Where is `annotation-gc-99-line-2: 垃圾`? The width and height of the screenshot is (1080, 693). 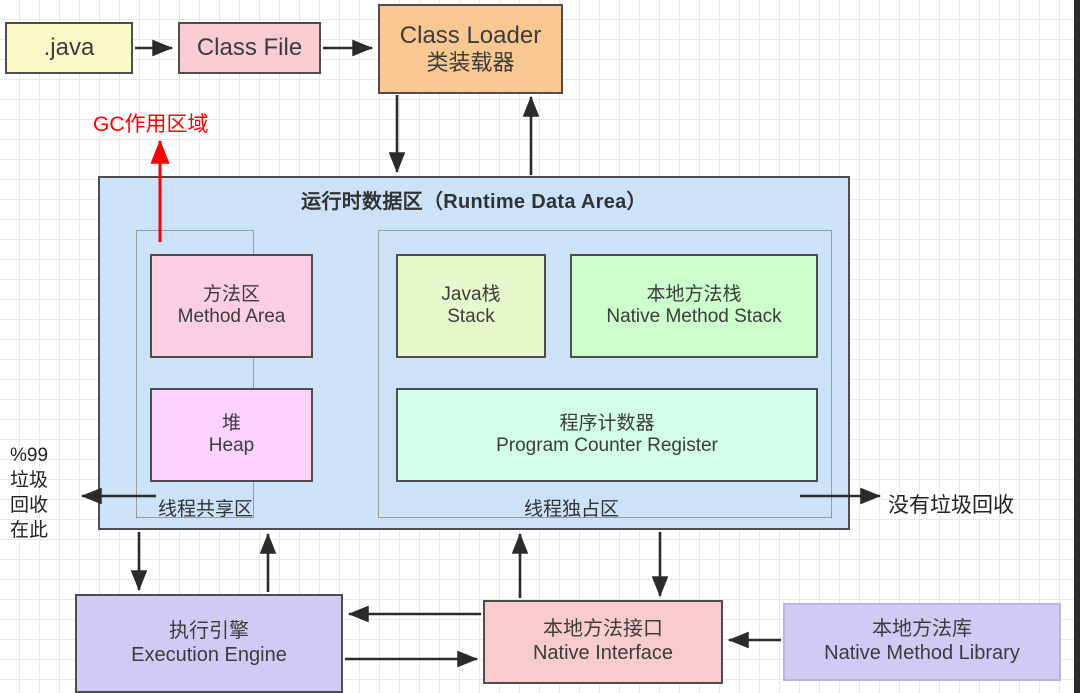
annotation-gc-99-line-2: 垃圾 is located at coordinates (29, 481).